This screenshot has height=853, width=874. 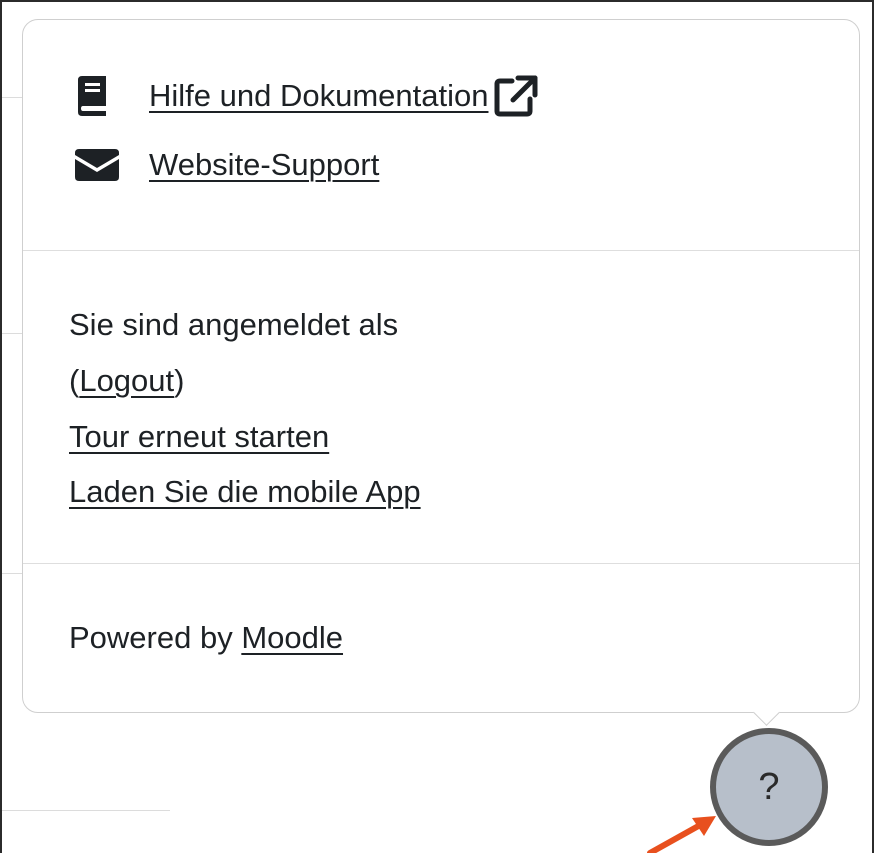 I want to click on envelope-icon, so click(x=99, y=165).